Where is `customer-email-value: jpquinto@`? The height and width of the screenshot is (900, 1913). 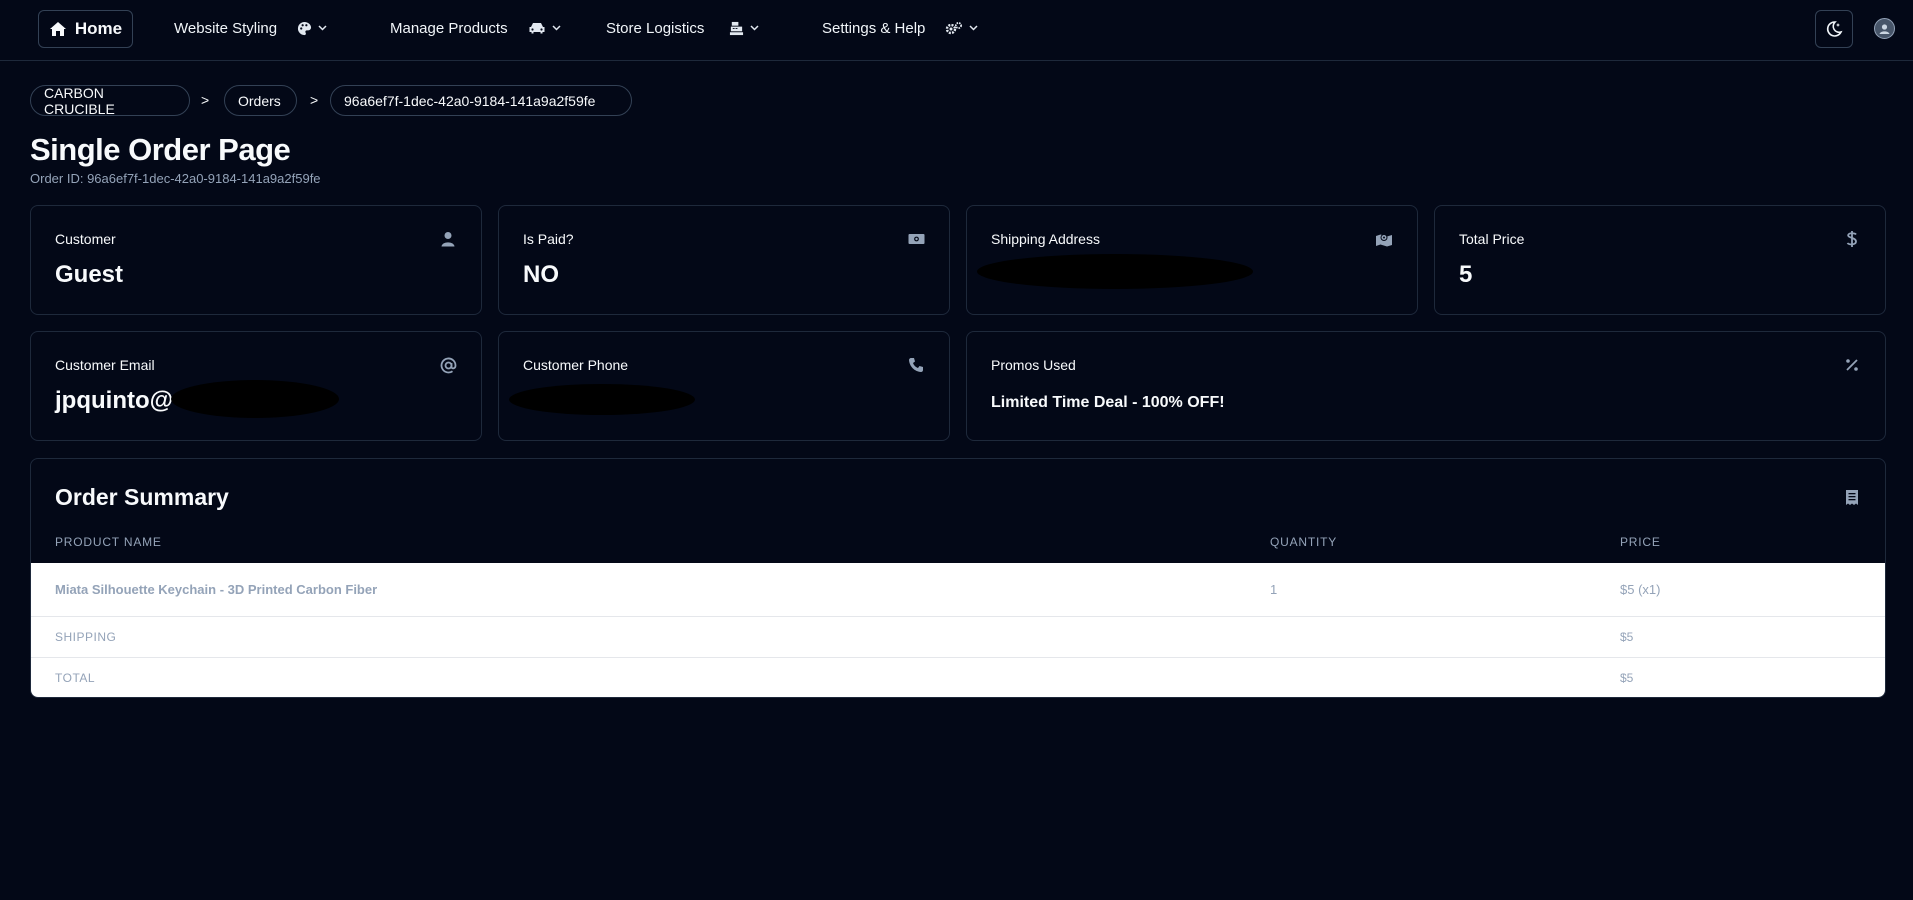
customer-email-value: jpquinto@ is located at coordinates (114, 400).